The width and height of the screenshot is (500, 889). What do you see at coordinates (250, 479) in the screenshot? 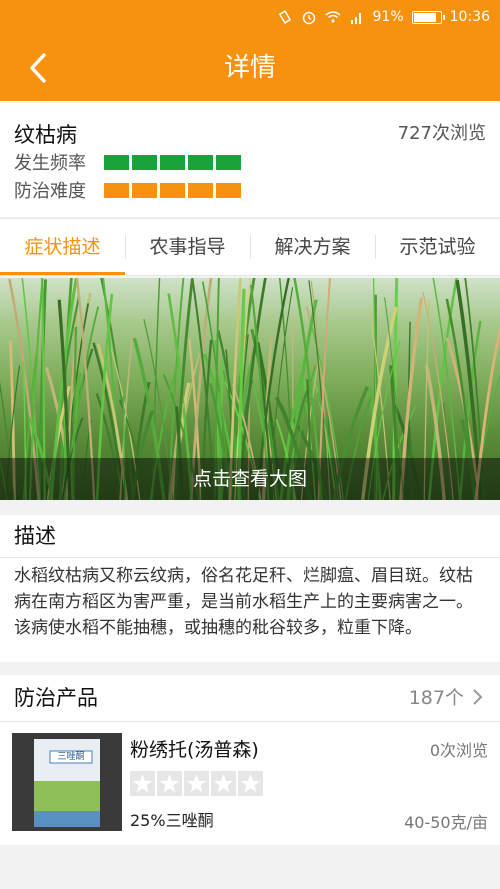
I see `view-large-image-caption: 点击查看大图` at bounding box center [250, 479].